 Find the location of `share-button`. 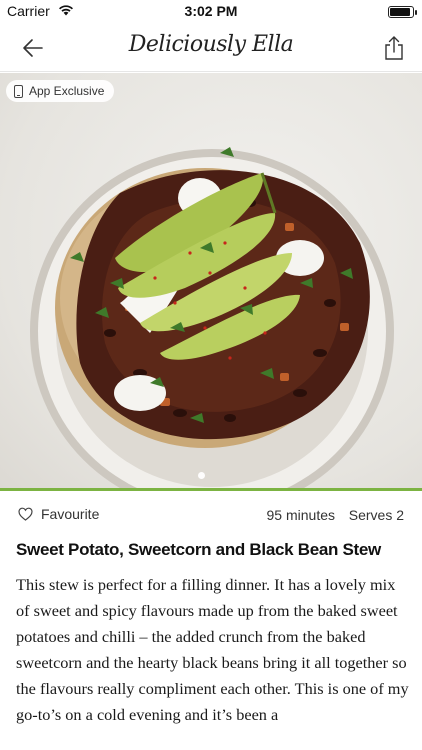

share-button is located at coordinates (394, 48).